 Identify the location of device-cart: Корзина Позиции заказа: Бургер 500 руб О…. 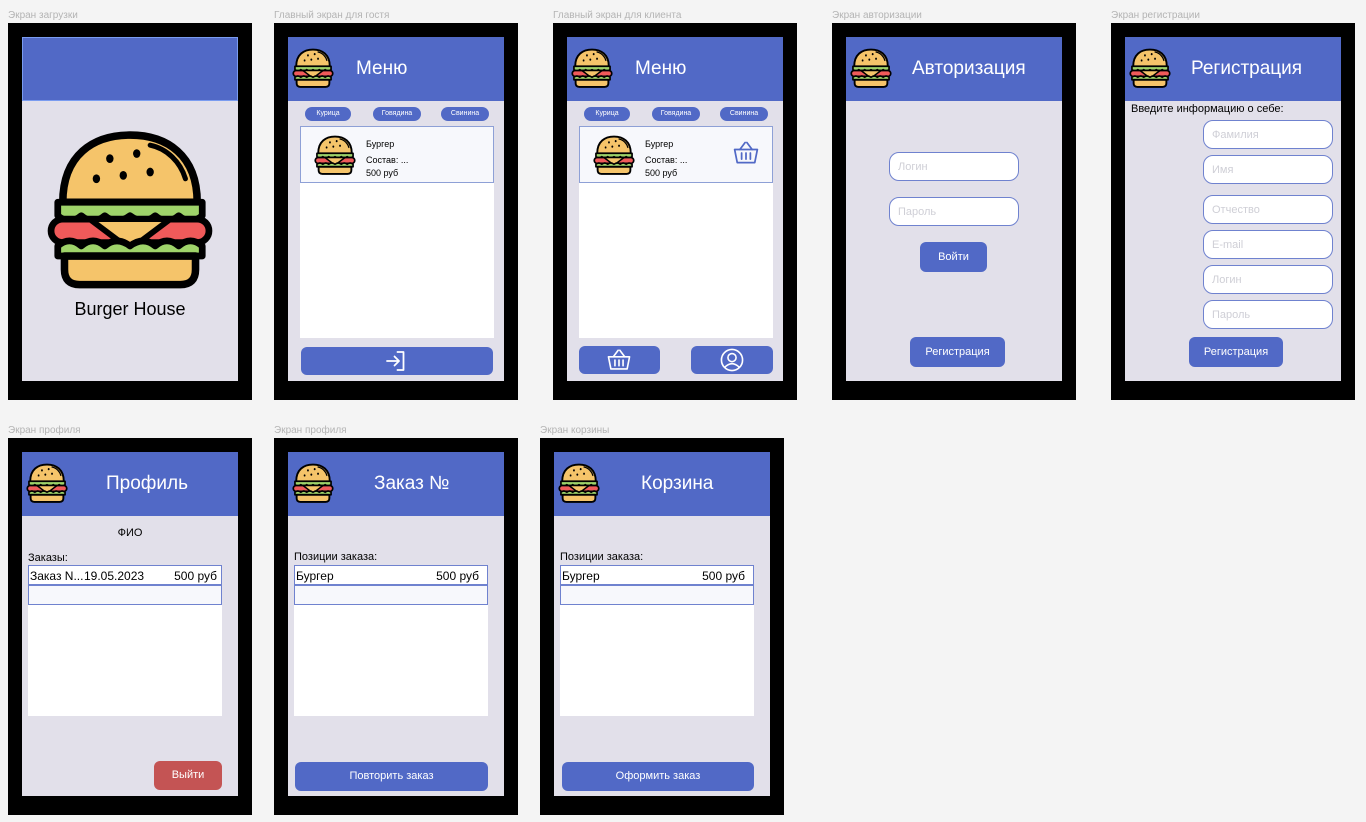
(662, 626).